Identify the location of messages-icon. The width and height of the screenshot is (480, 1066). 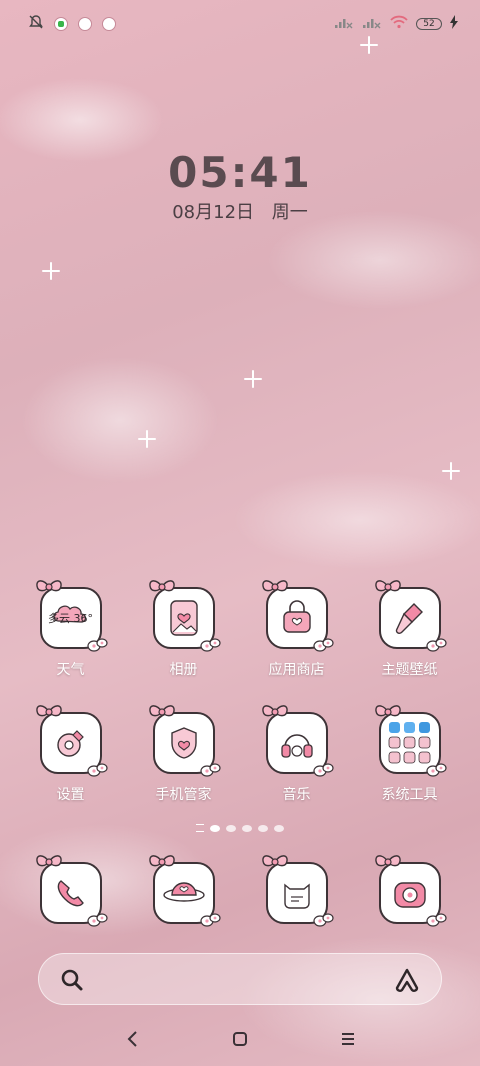
(184, 891).